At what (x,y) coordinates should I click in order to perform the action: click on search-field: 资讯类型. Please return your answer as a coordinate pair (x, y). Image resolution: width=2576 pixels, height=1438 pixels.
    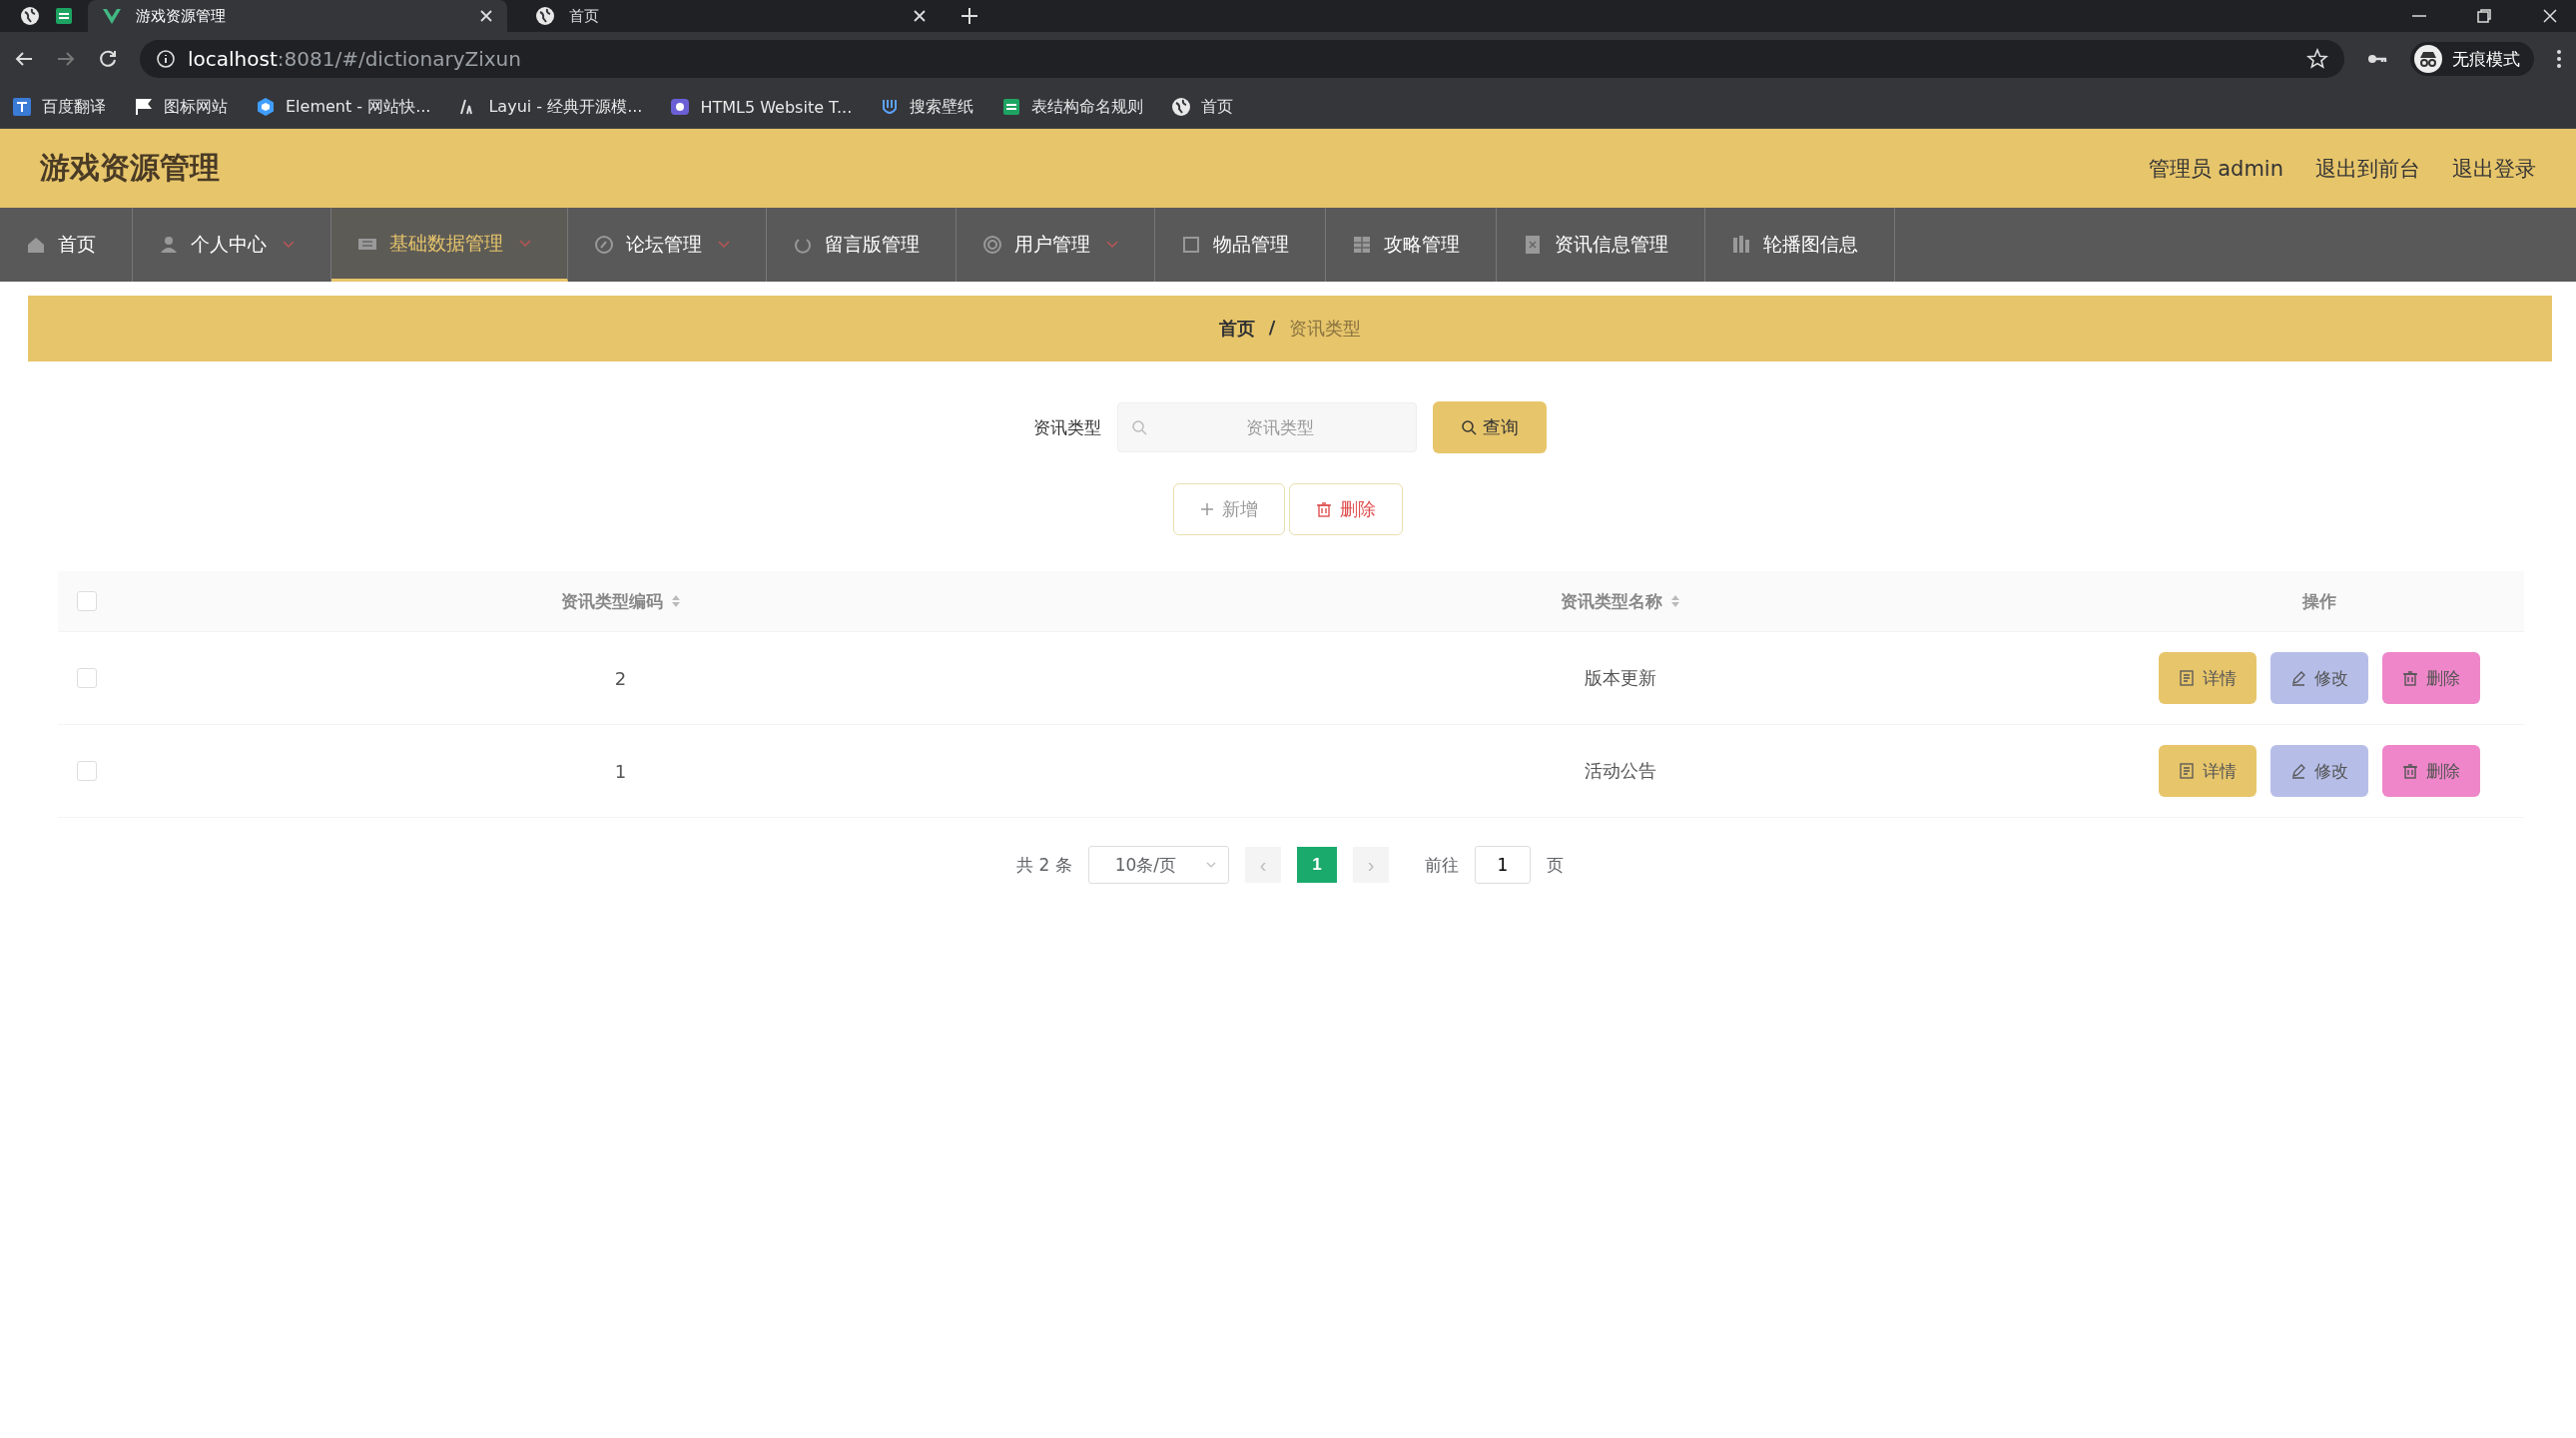
    Looking at the image, I should click on (1267, 427).